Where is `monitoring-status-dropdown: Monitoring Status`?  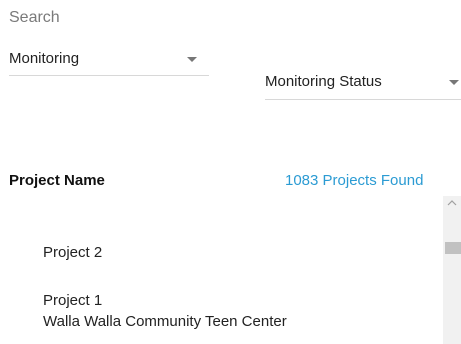
monitoring-status-dropdown: Monitoring Status is located at coordinates (363, 84).